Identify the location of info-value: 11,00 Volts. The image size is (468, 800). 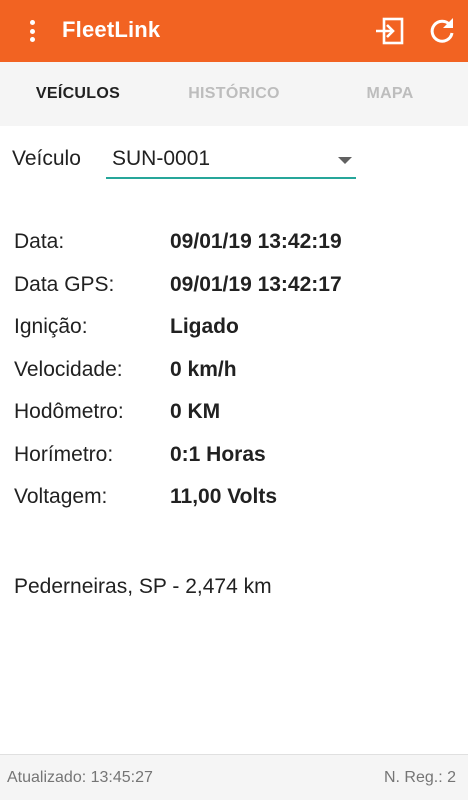
(224, 497).